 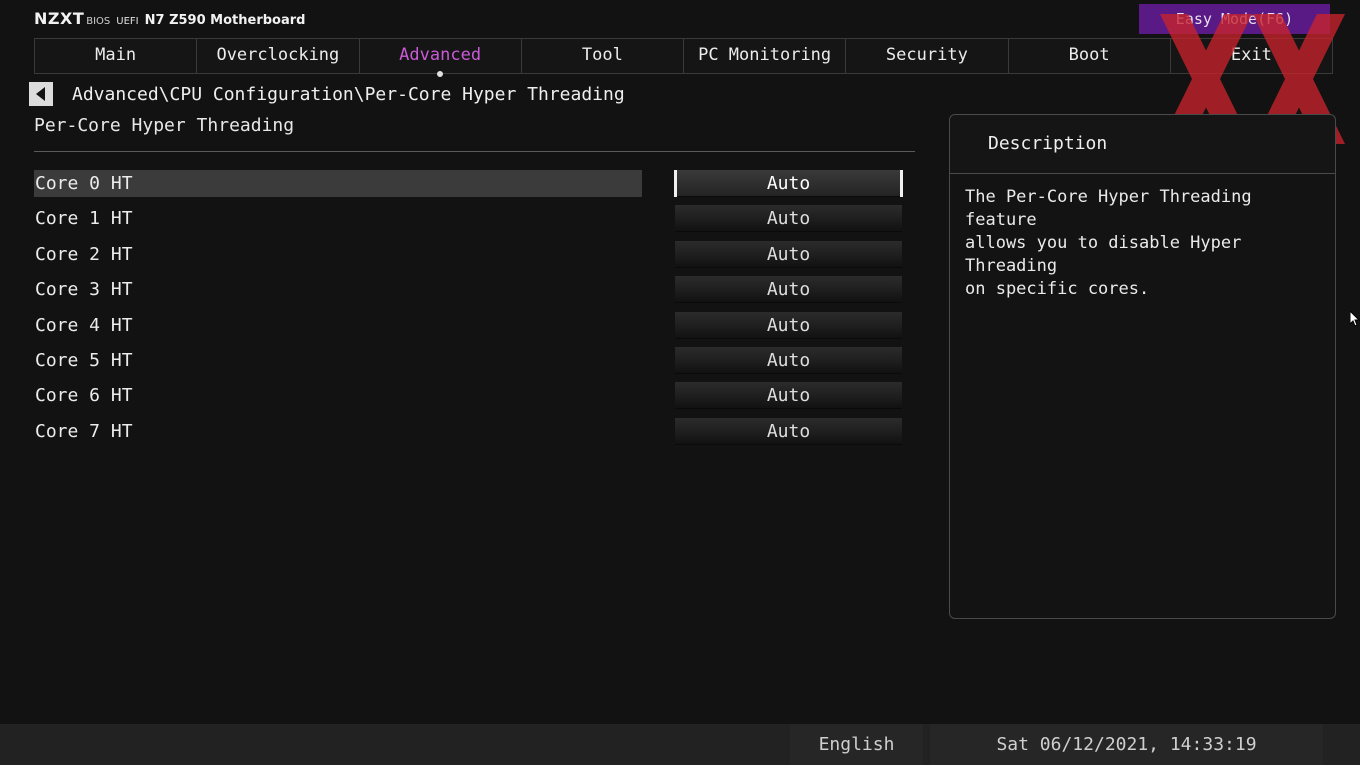 I want to click on setting-label: Core 6 HT, so click(x=84, y=396).